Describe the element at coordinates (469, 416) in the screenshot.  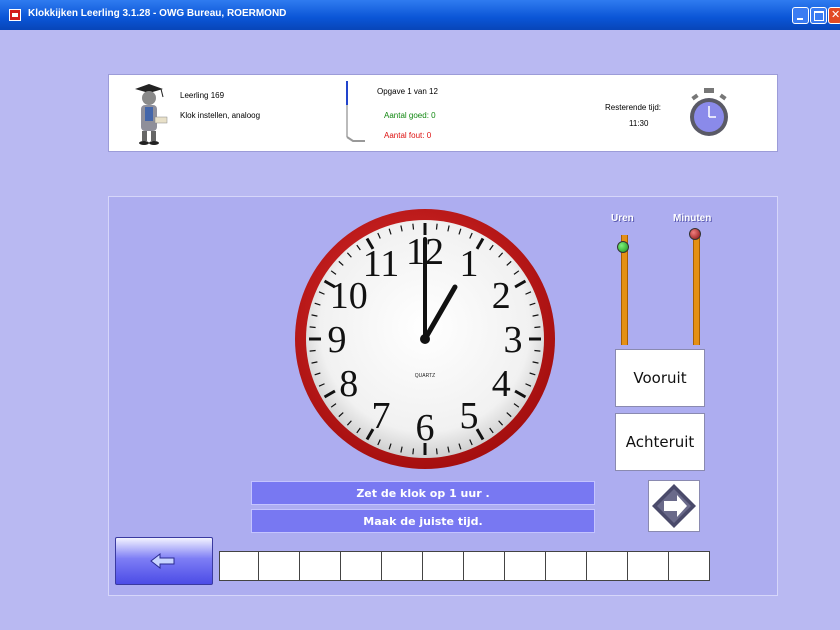
I see `clock-numeral-5: 5` at that location.